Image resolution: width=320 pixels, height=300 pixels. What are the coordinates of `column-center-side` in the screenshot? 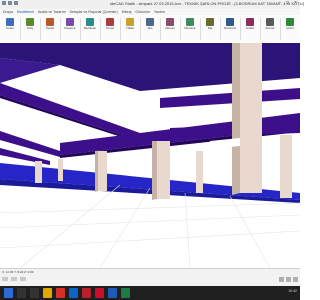 It's located at (154, 170).